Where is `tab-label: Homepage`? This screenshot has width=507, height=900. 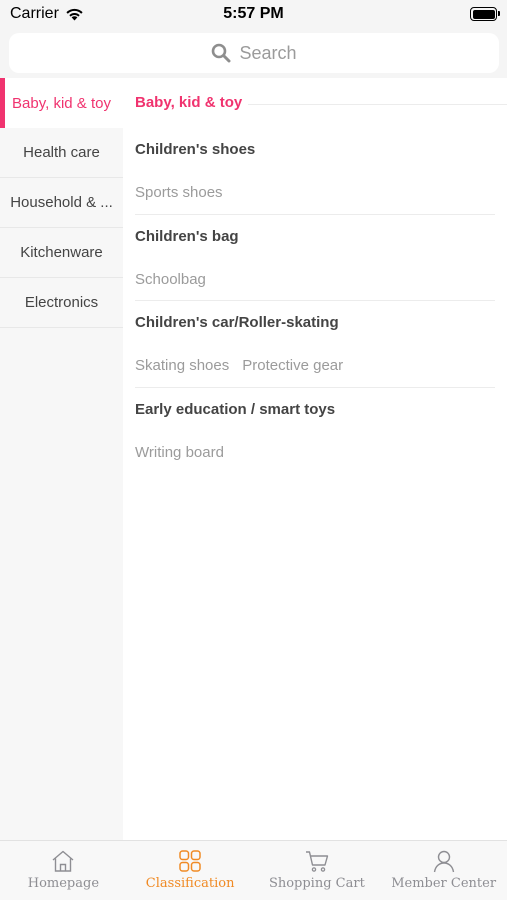 tab-label: Homepage is located at coordinates (63, 883).